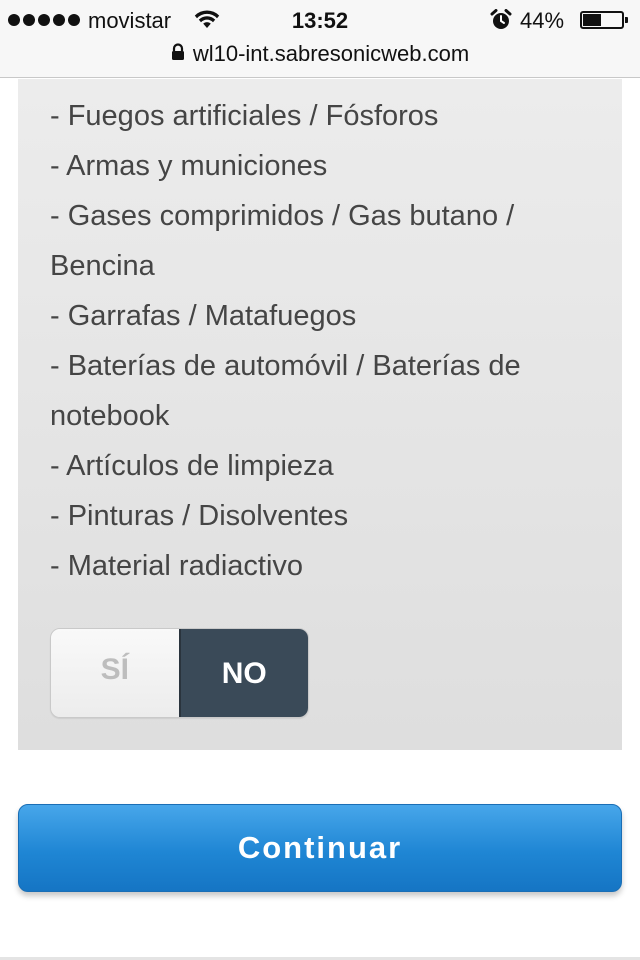 The width and height of the screenshot is (640, 960). I want to click on battery-icon, so click(604, 20).